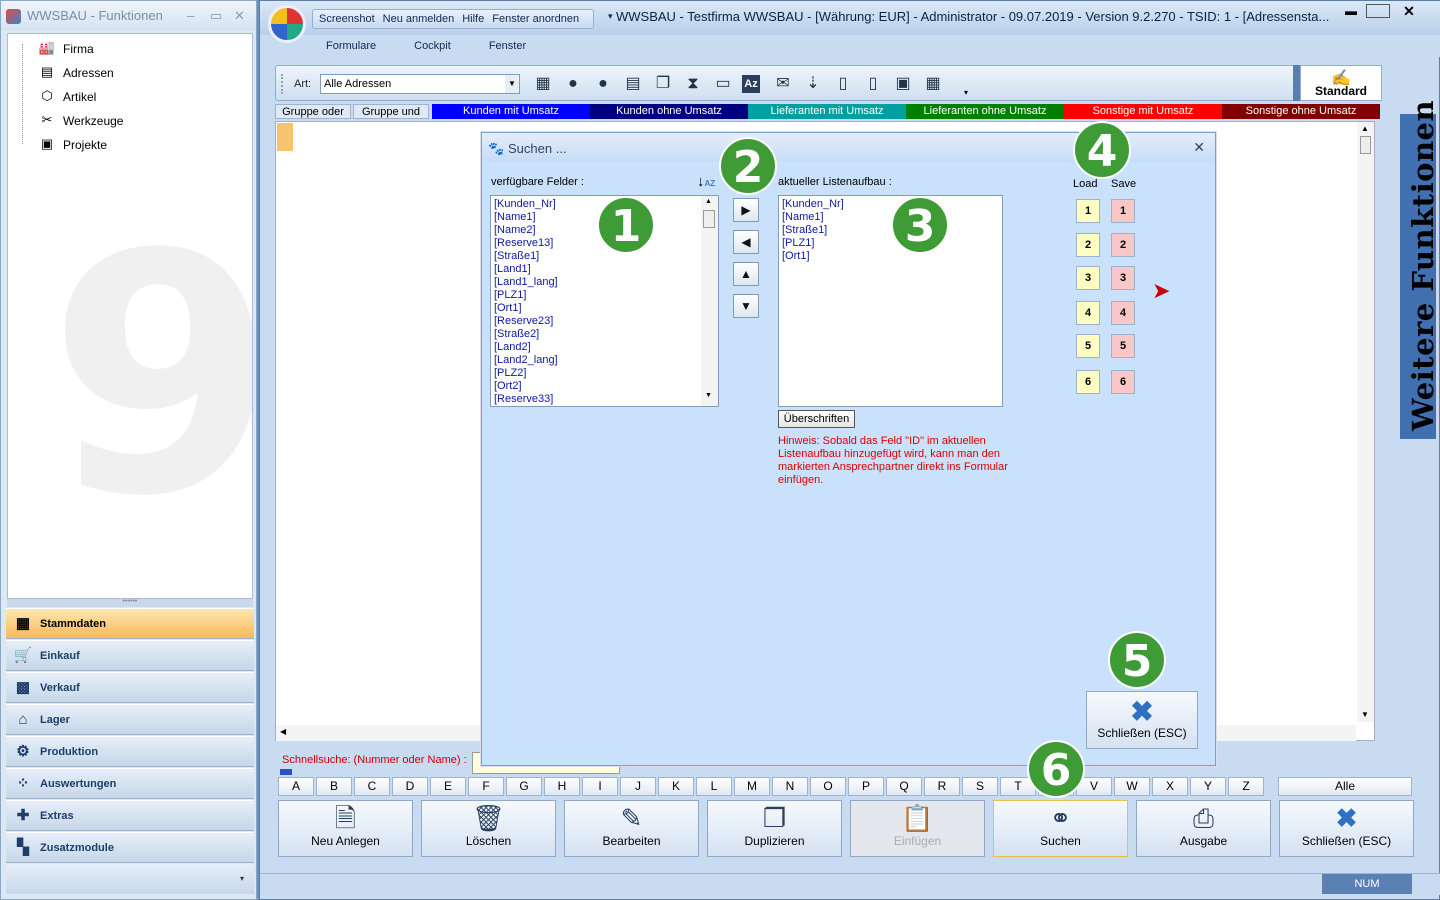 Image resolution: width=1440 pixels, height=900 pixels. Describe the element at coordinates (866, 786) in the screenshot. I see `letter-p-button: P` at that location.